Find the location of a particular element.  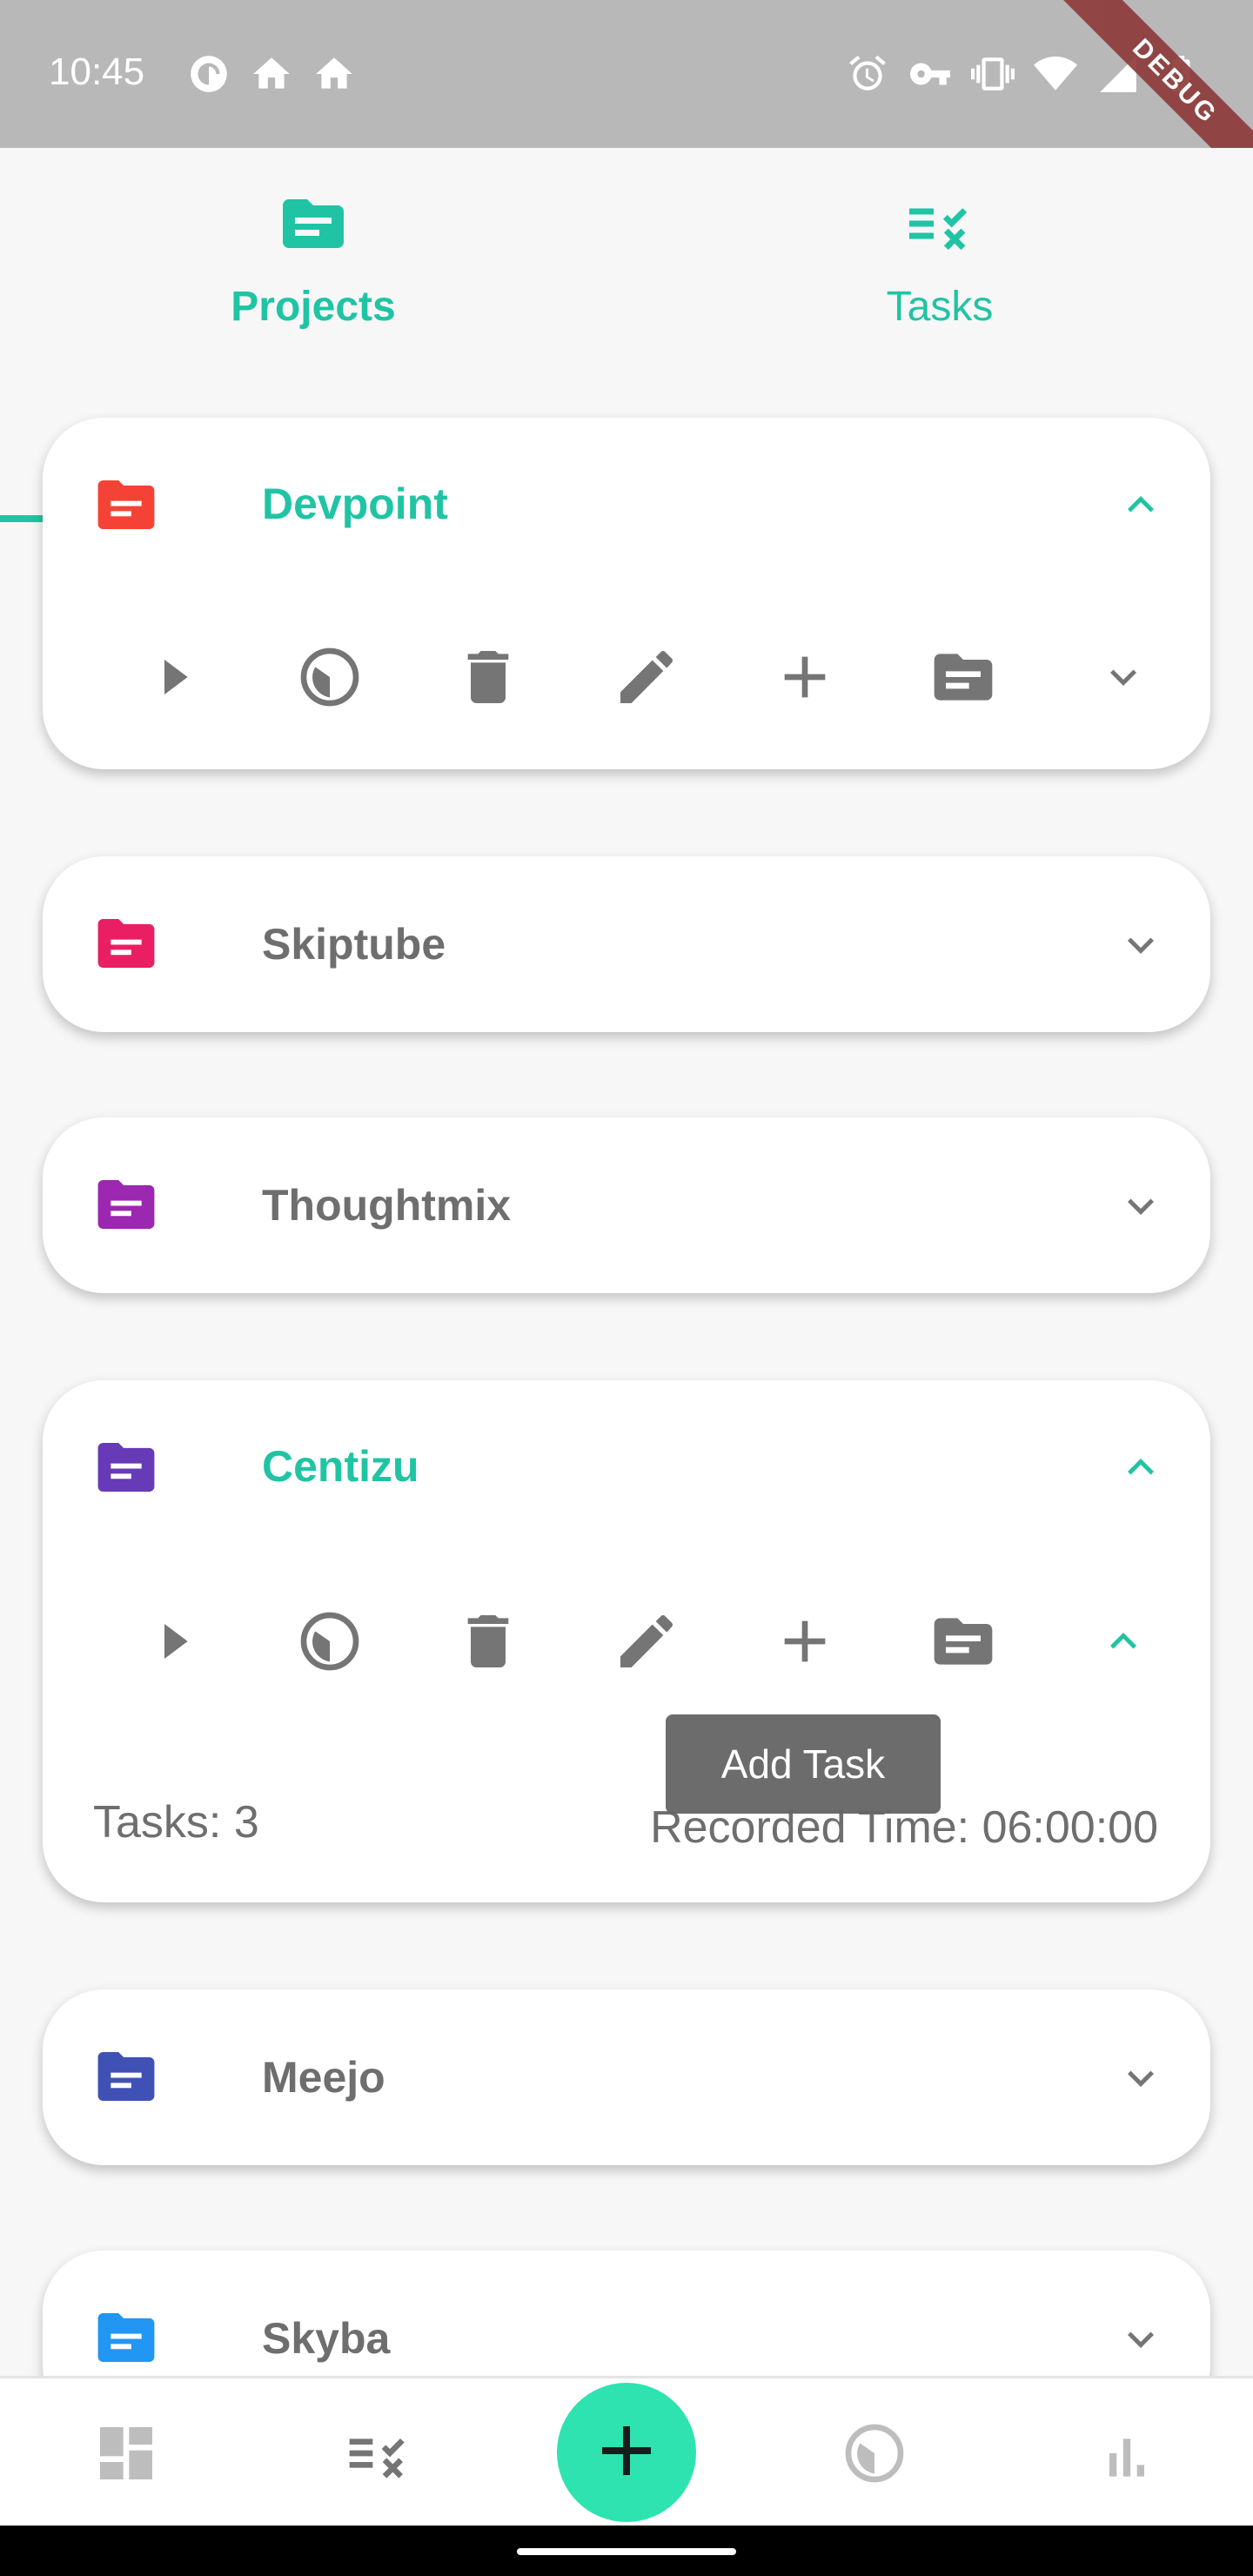

tasks-count: Tasks: 3 is located at coordinates (176, 1823).